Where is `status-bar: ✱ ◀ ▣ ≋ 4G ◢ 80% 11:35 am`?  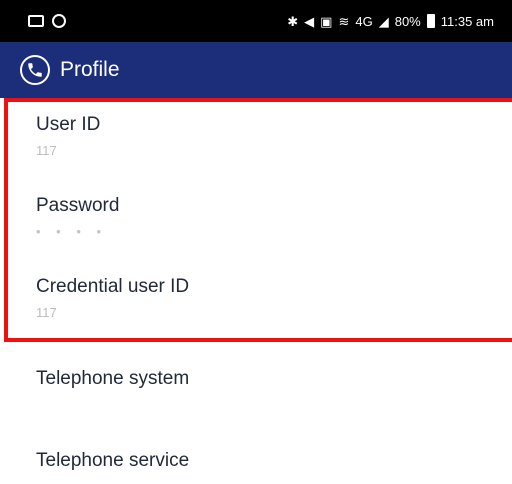
status-bar: ✱ ◀ ▣ ≋ 4G ◢ 80% 11:35 am is located at coordinates (256, 21).